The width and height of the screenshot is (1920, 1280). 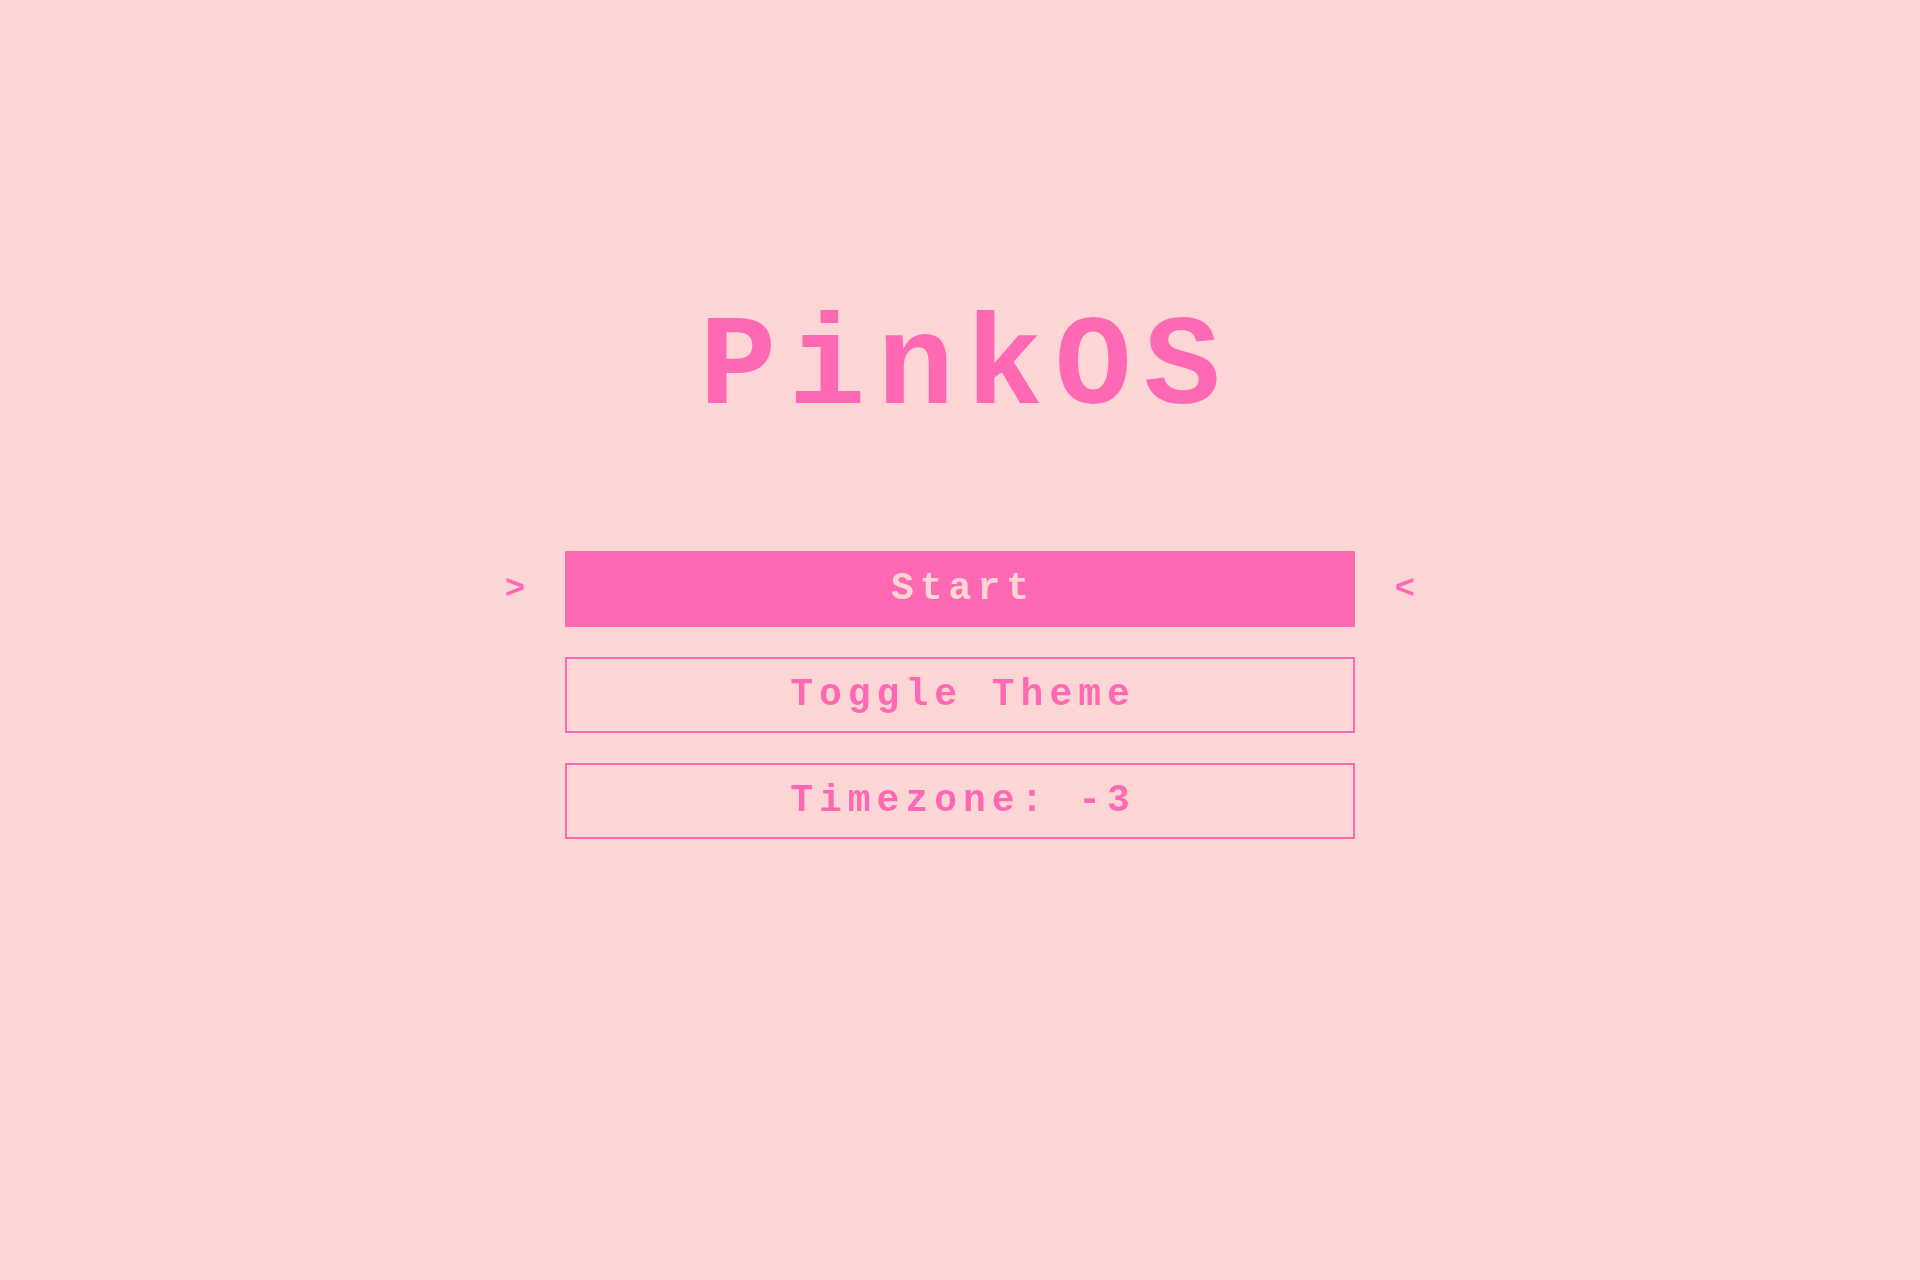 What do you see at coordinates (965, 369) in the screenshot?
I see `app-title: PinkOS` at bounding box center [965, 369].